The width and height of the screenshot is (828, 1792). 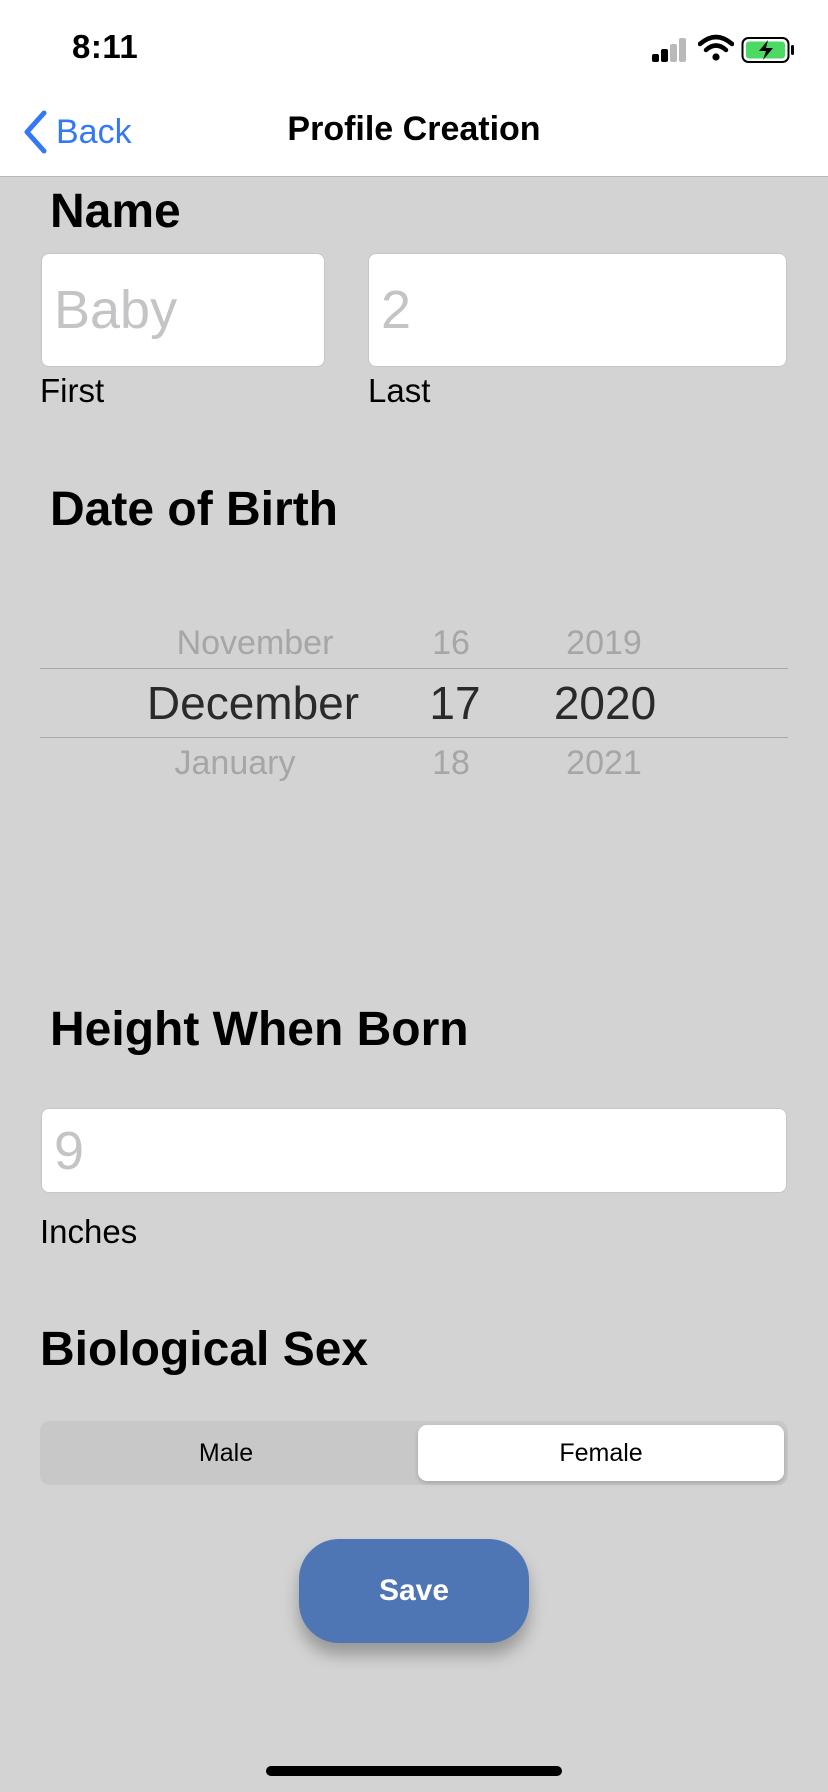 I want to click on segment-male: Male, so click(x=226, y=1453).